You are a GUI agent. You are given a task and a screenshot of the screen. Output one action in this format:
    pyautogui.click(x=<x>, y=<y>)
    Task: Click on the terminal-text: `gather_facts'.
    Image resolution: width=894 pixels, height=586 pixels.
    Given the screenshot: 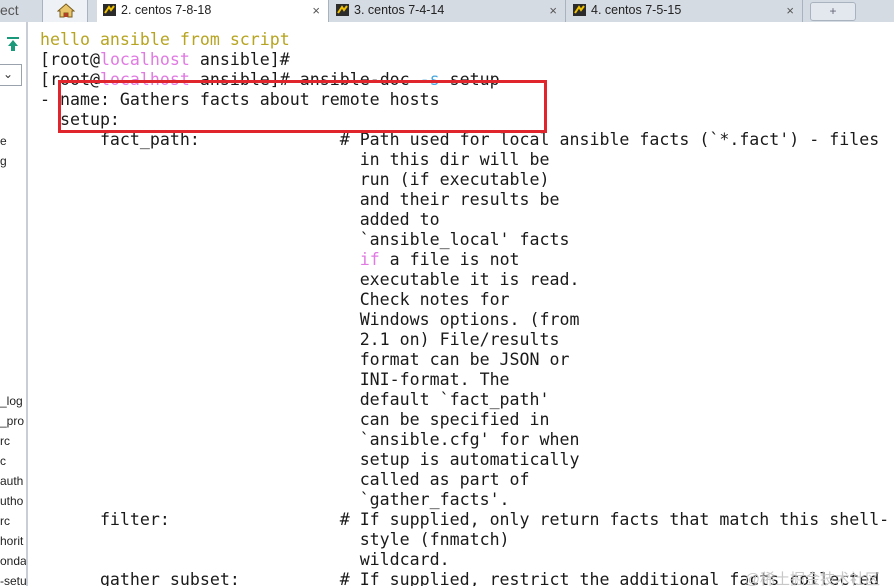 What is the action you would take?
    pyautogui.click(x=275, y=499)
    